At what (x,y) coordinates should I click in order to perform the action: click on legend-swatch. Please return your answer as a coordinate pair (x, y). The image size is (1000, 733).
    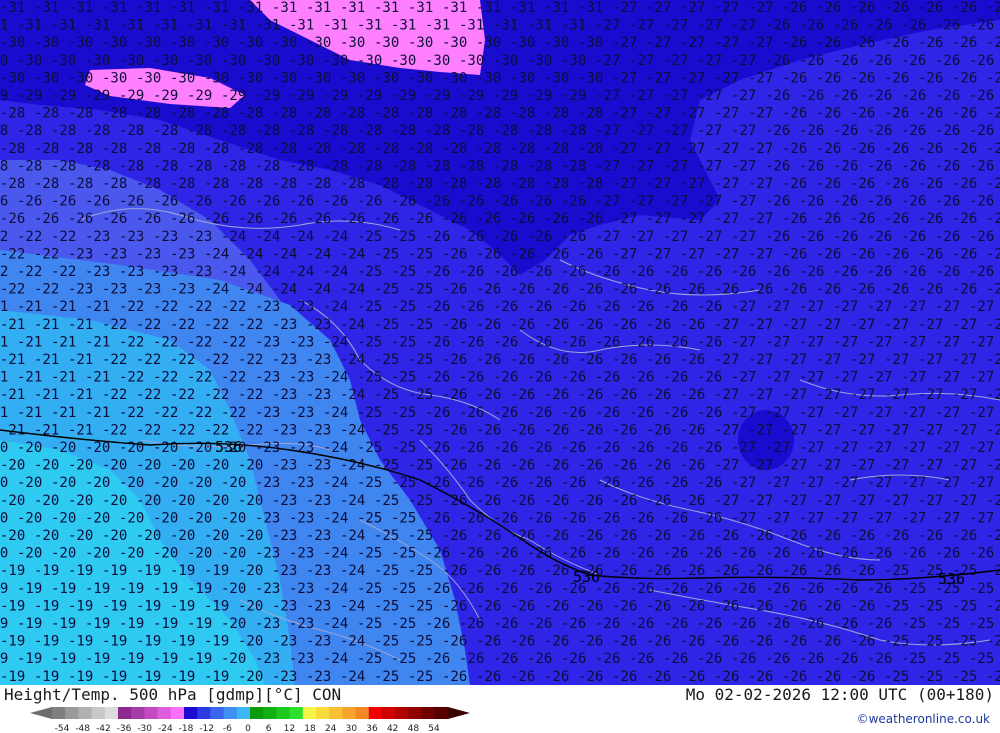
    Looking at the image, I should click on (375, 713).